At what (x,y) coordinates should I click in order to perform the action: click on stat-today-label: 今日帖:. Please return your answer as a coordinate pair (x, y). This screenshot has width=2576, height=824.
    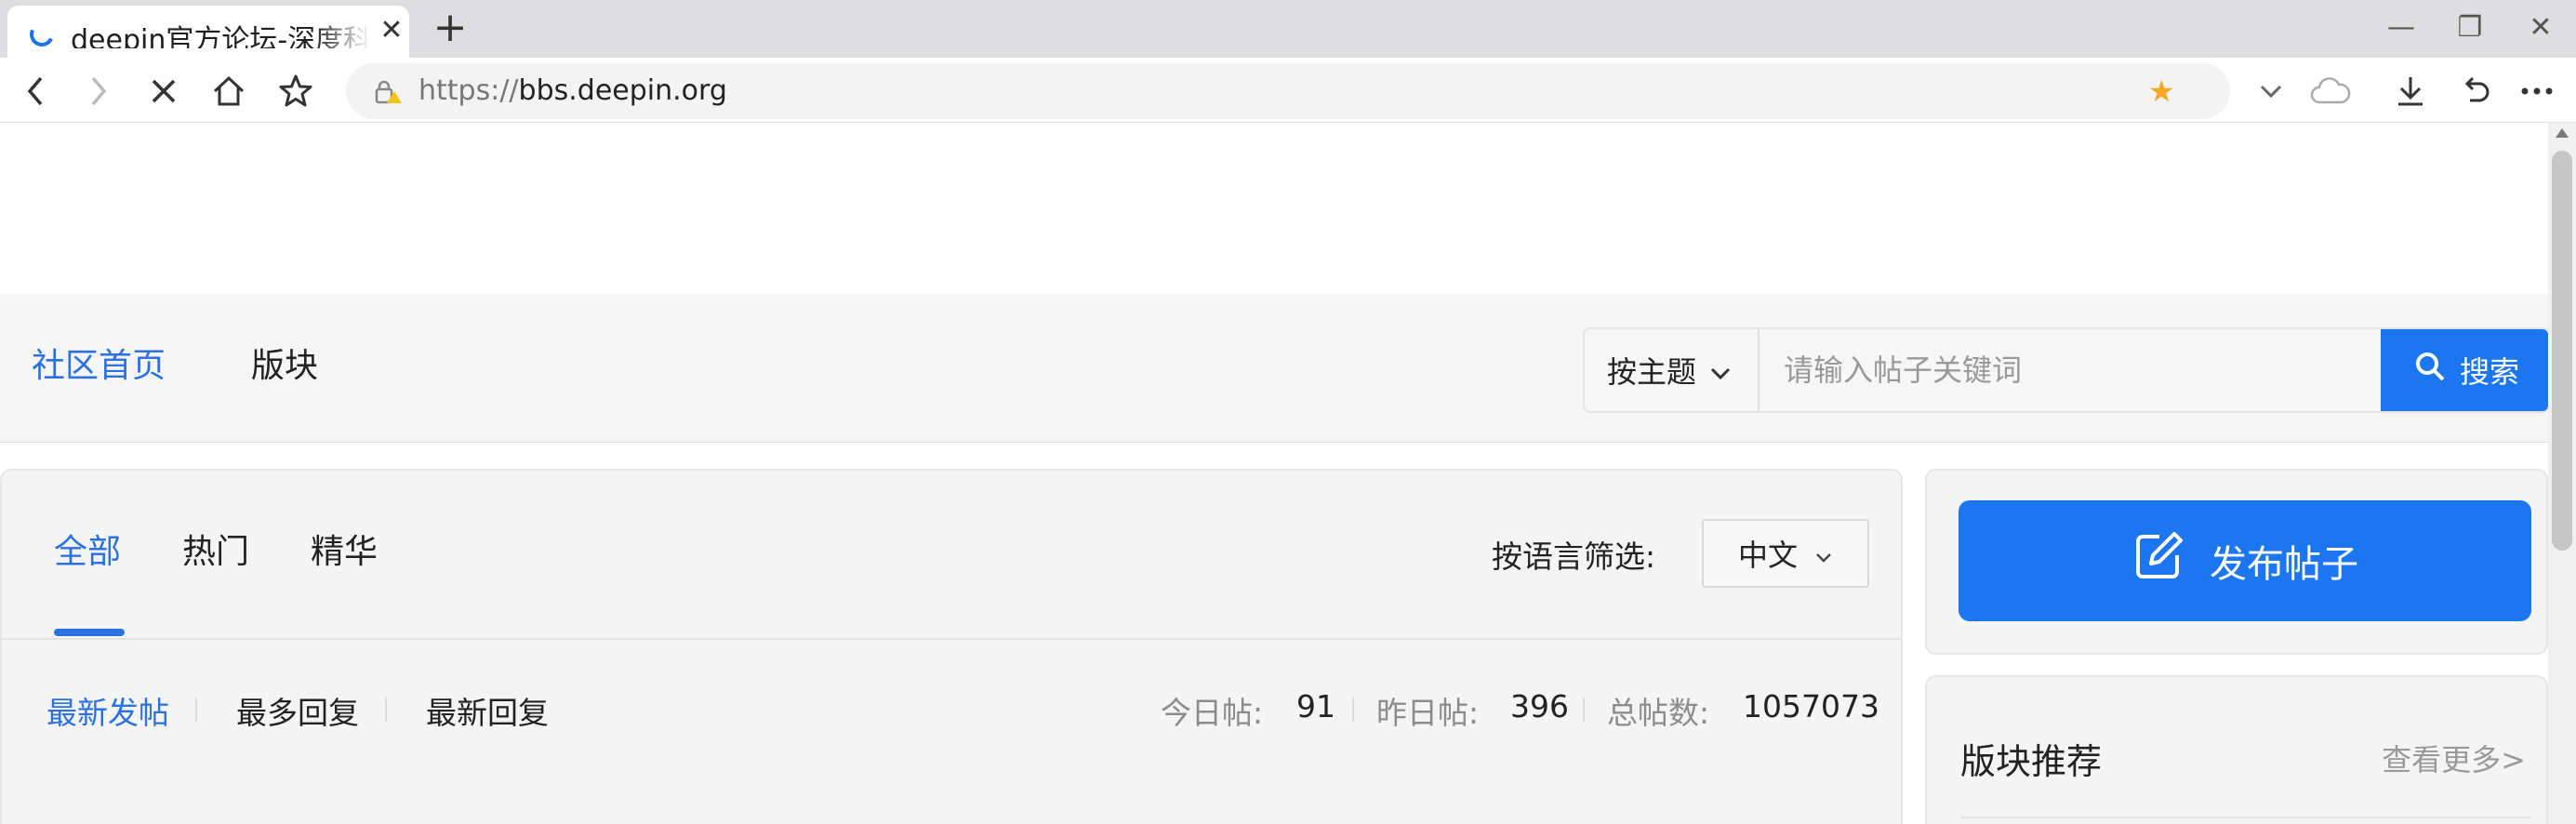
    Looking at the image, I should click on (1212, 713).